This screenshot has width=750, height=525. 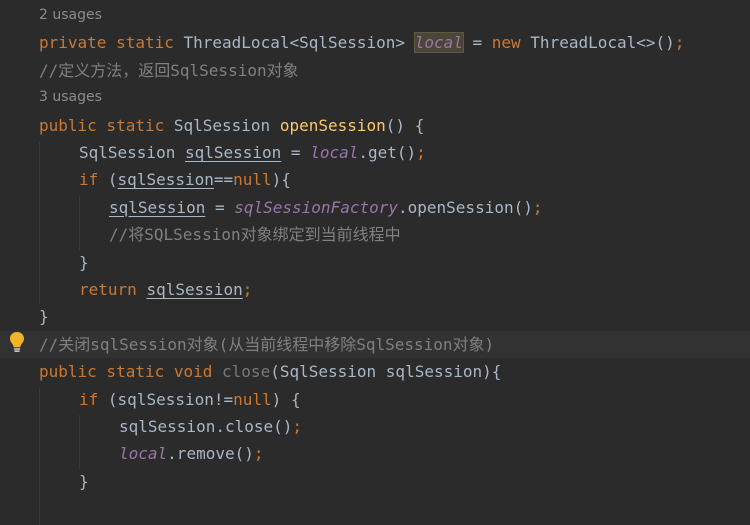 I want to click on code-token: //关闭sqlSession对象(从当前线程中移除SqlSession对象), so click(x=267, y=344).